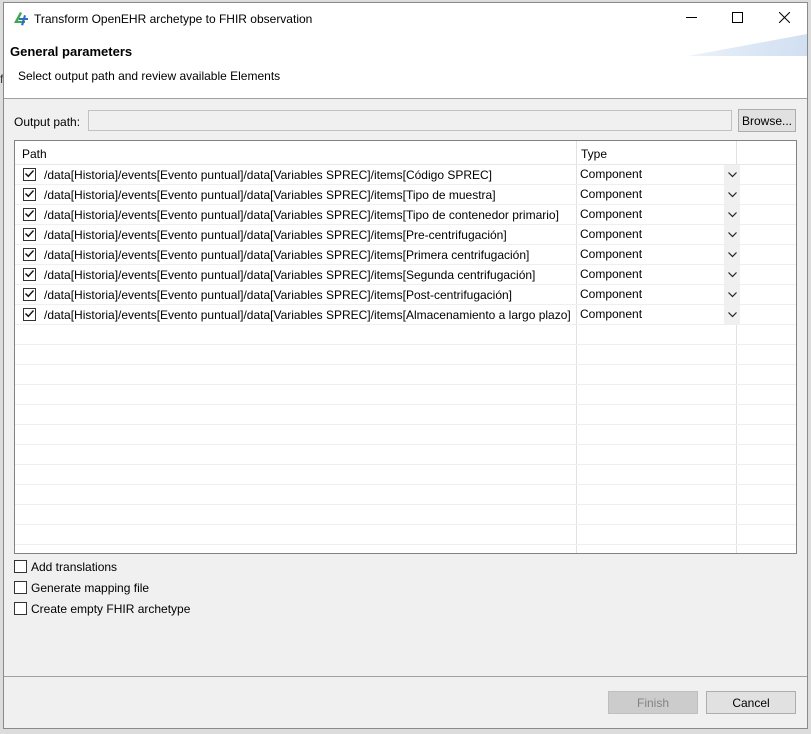 This screenshot has height=734, width=811. I want to click on minimize-icon, so click(691, 19).